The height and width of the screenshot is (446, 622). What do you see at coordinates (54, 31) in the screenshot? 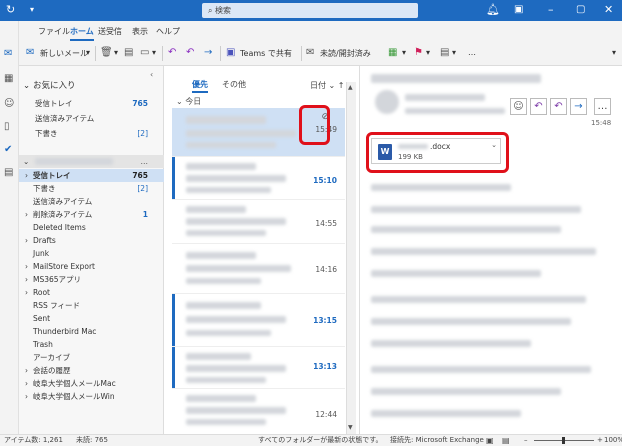
I see `tab-file: ファイル` at bounding box center [54, 31].